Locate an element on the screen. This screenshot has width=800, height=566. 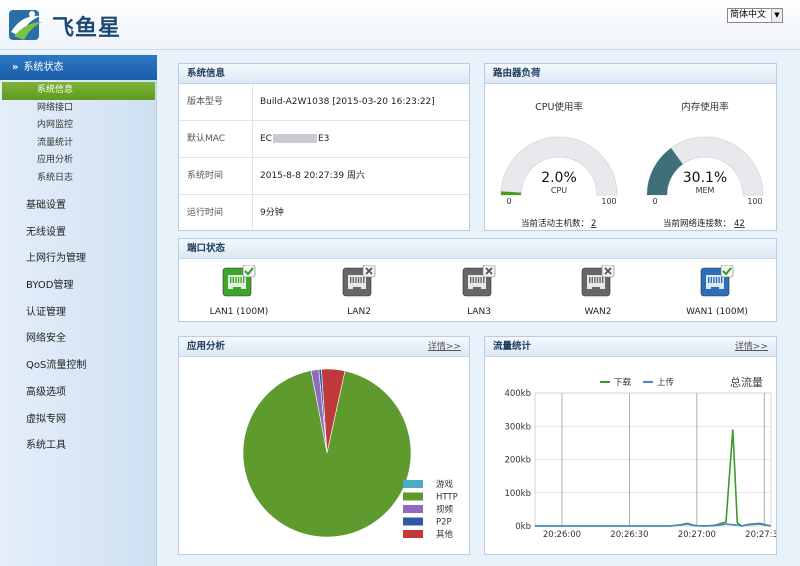
mac-suffix: E3 is located at coordinates (323, 139).